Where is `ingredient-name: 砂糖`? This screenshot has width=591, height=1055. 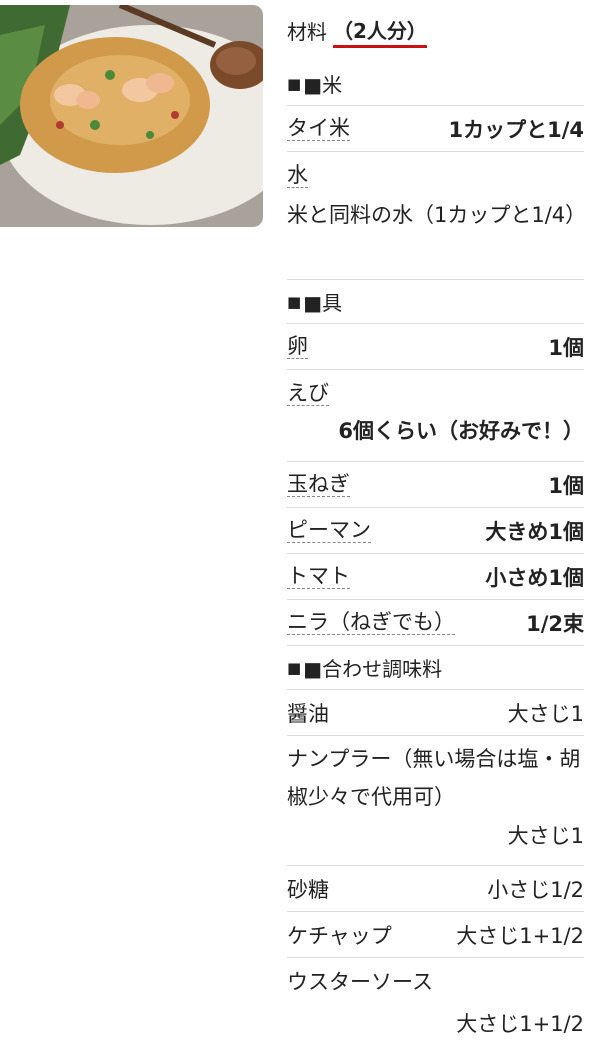
ingredient-name: 砂糖 is located at coordinates (308, 889).